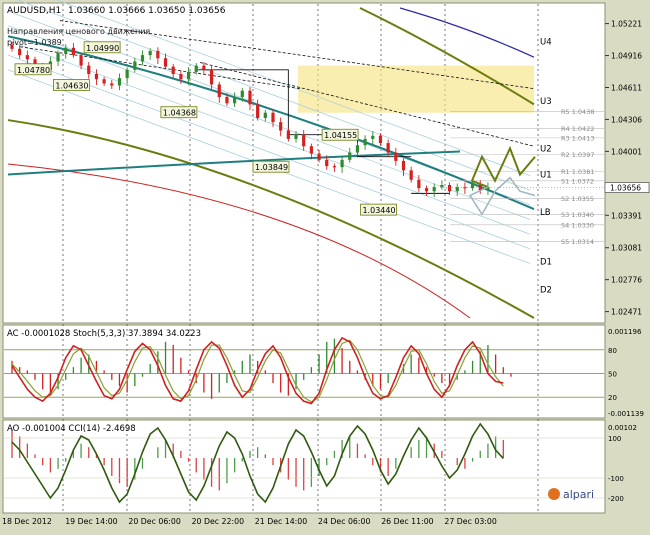  I want to click on chart-caption: Направления ценового движения, so click(78, 31).